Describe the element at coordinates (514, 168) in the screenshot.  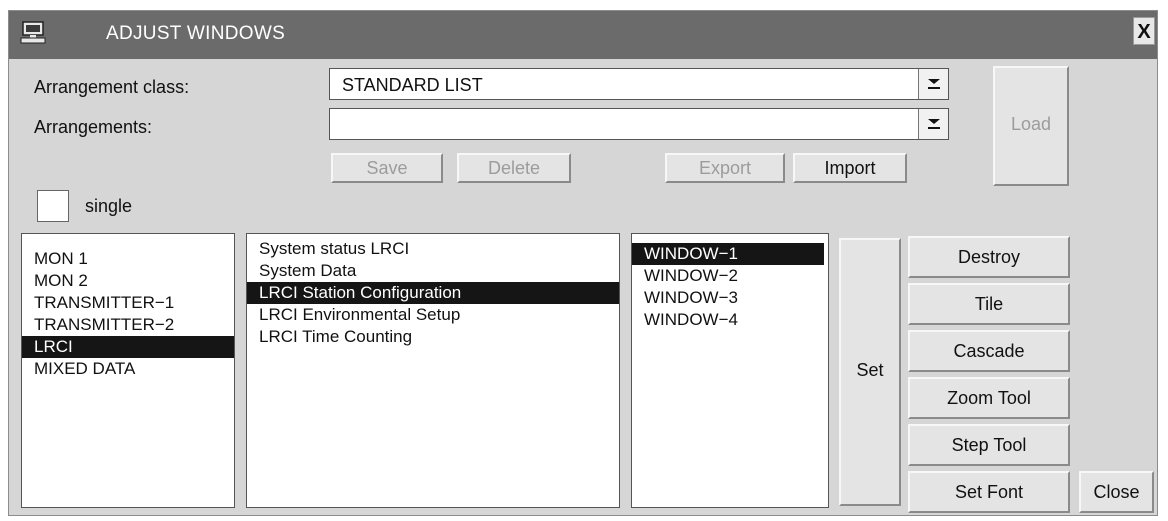
I see `delete-button: Delete` at that location.